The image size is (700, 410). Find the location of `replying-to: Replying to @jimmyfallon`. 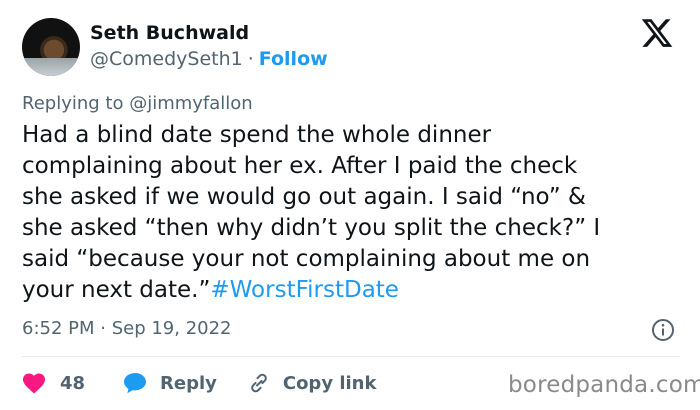

replying-to: Replying to @jimmyfallon is located at coordinates (137, 103).